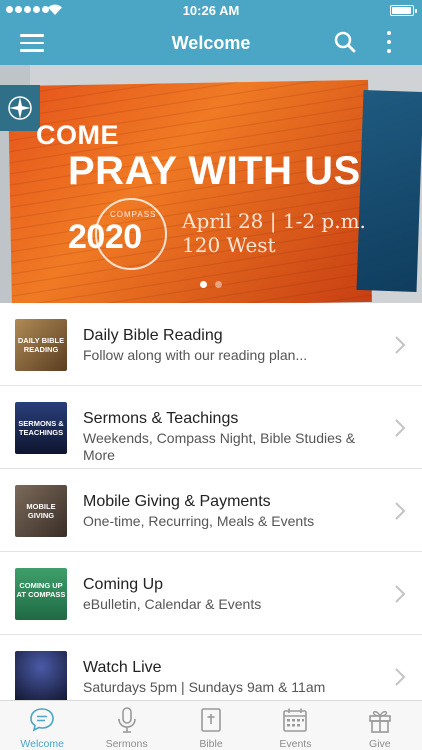 Image resolution: width=422 pixels, height=750 pixels. Describe the element at coordinates (380, 744) in the screenshot. I see `tab-label: Give` at that location.